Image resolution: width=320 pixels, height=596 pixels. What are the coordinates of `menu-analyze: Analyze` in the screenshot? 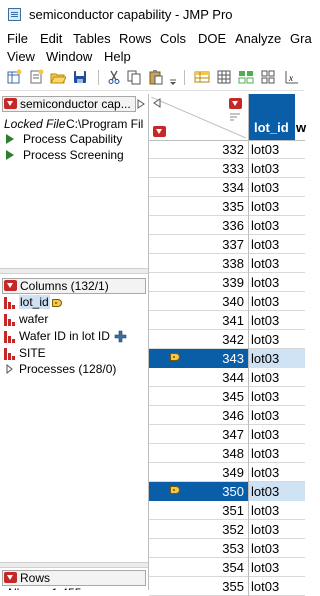 It's located at (258, 38).